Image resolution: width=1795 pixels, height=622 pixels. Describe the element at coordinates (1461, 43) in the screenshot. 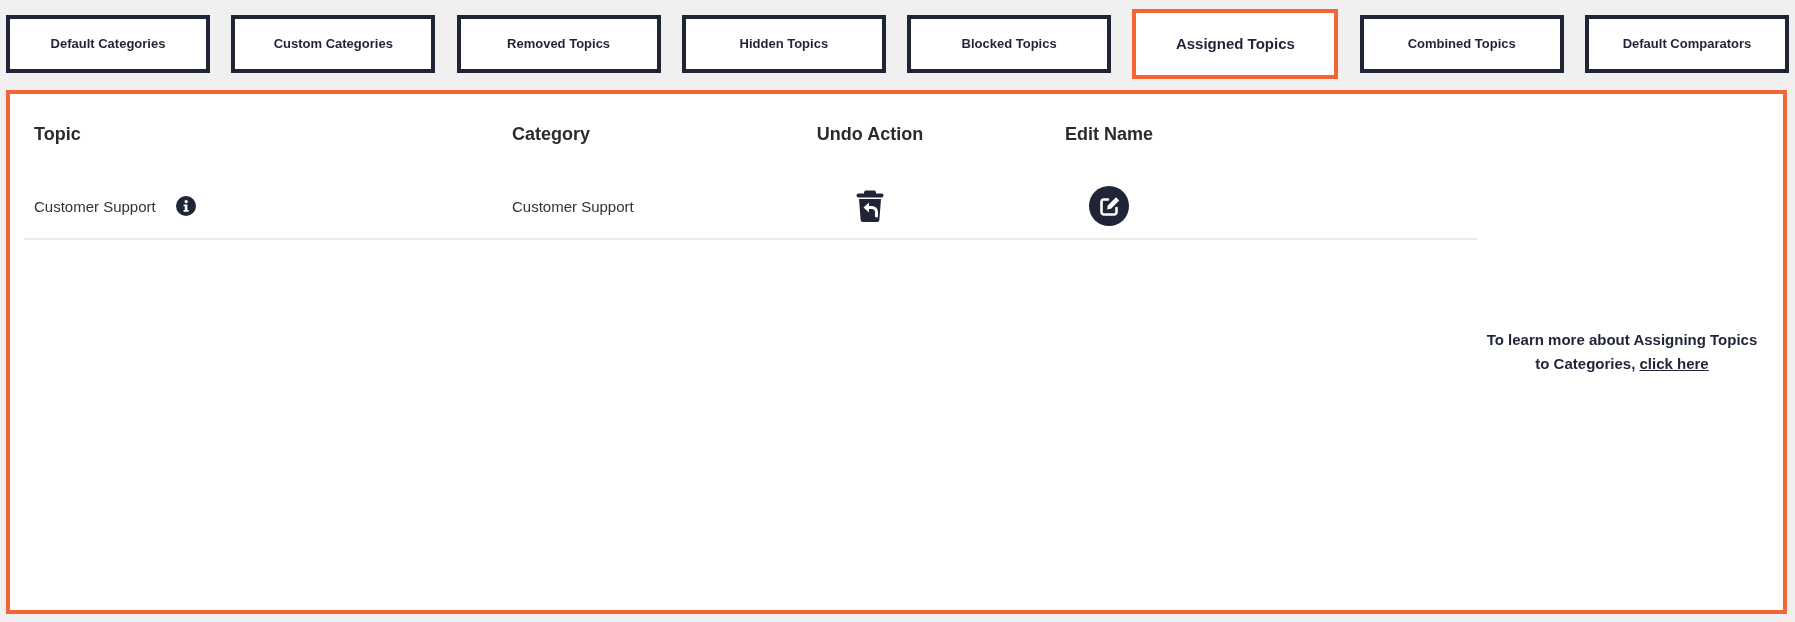

I see `tab: Combined Topics` at that location.